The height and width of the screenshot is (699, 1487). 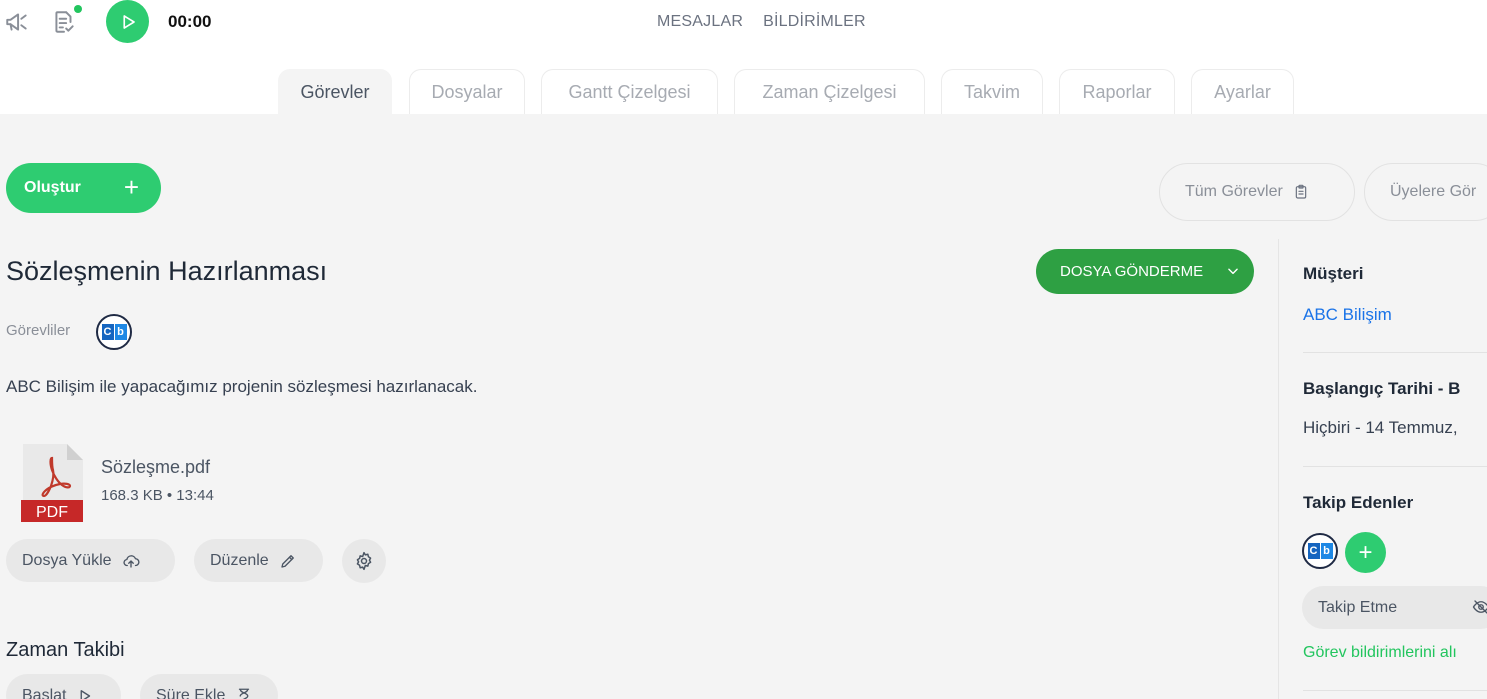 I want to click on pencil-icon, so click(x=287, y=561).